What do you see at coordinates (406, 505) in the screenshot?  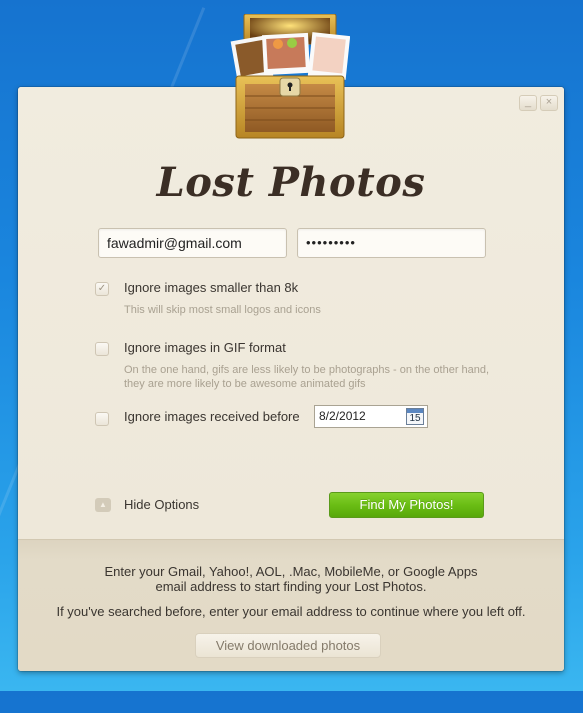 I see `find-my-photos-button: Find My Photos!` at bounding box center [406, 505].